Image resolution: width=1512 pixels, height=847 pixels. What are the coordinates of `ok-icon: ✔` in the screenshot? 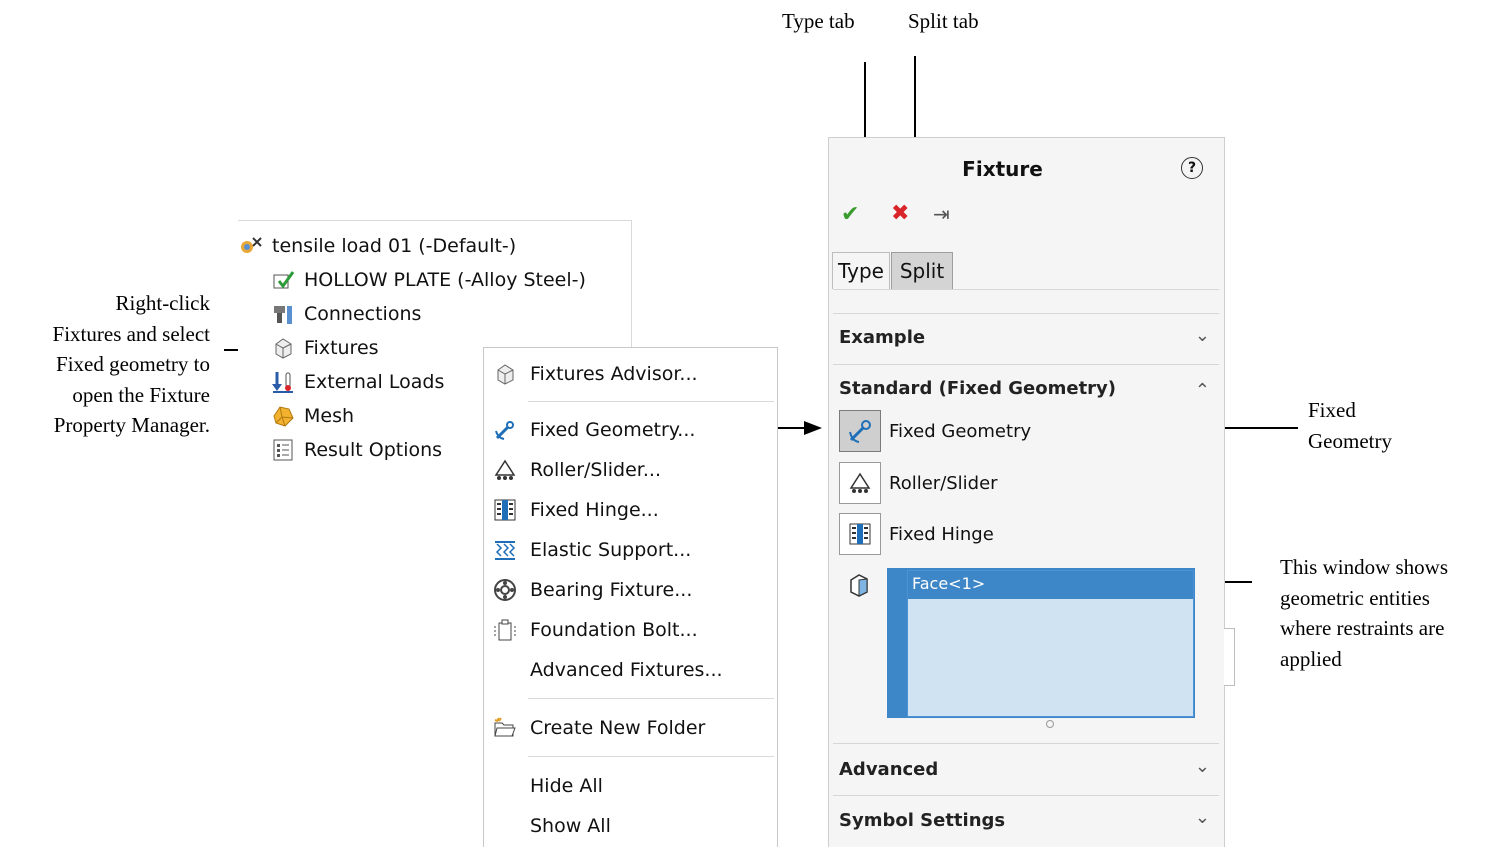 It's located at (850, 214).